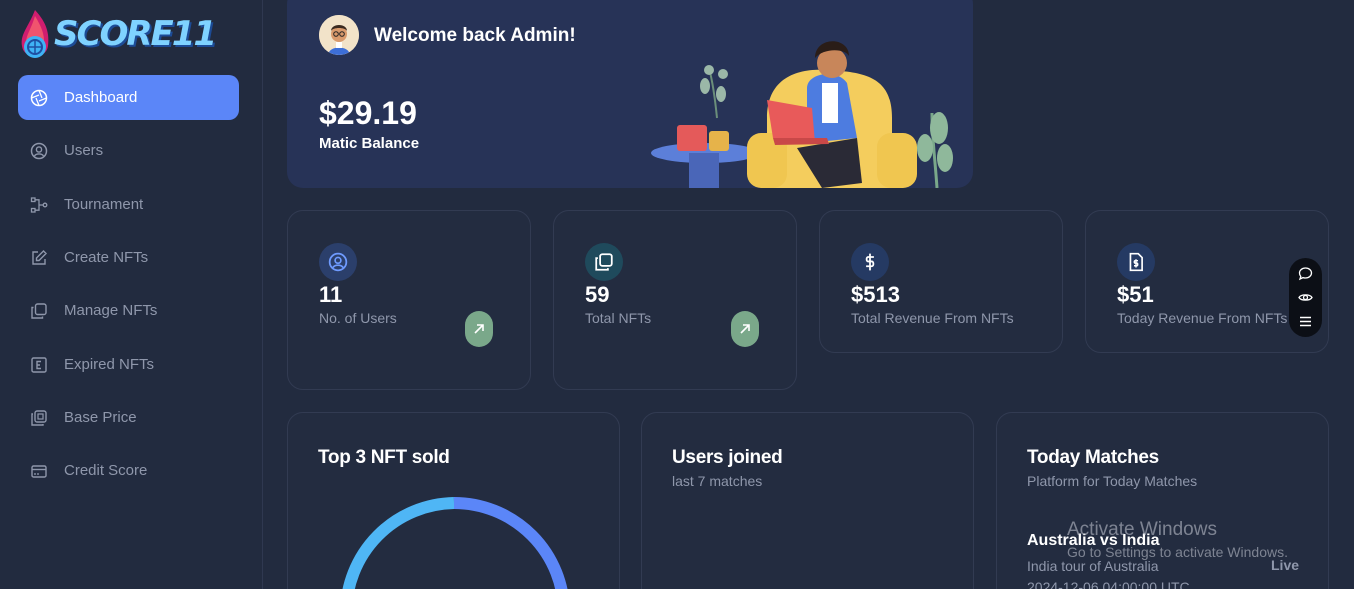 This screenshot has width=1354, height=589. I want to click on eye-icon, so click(1305, 297).